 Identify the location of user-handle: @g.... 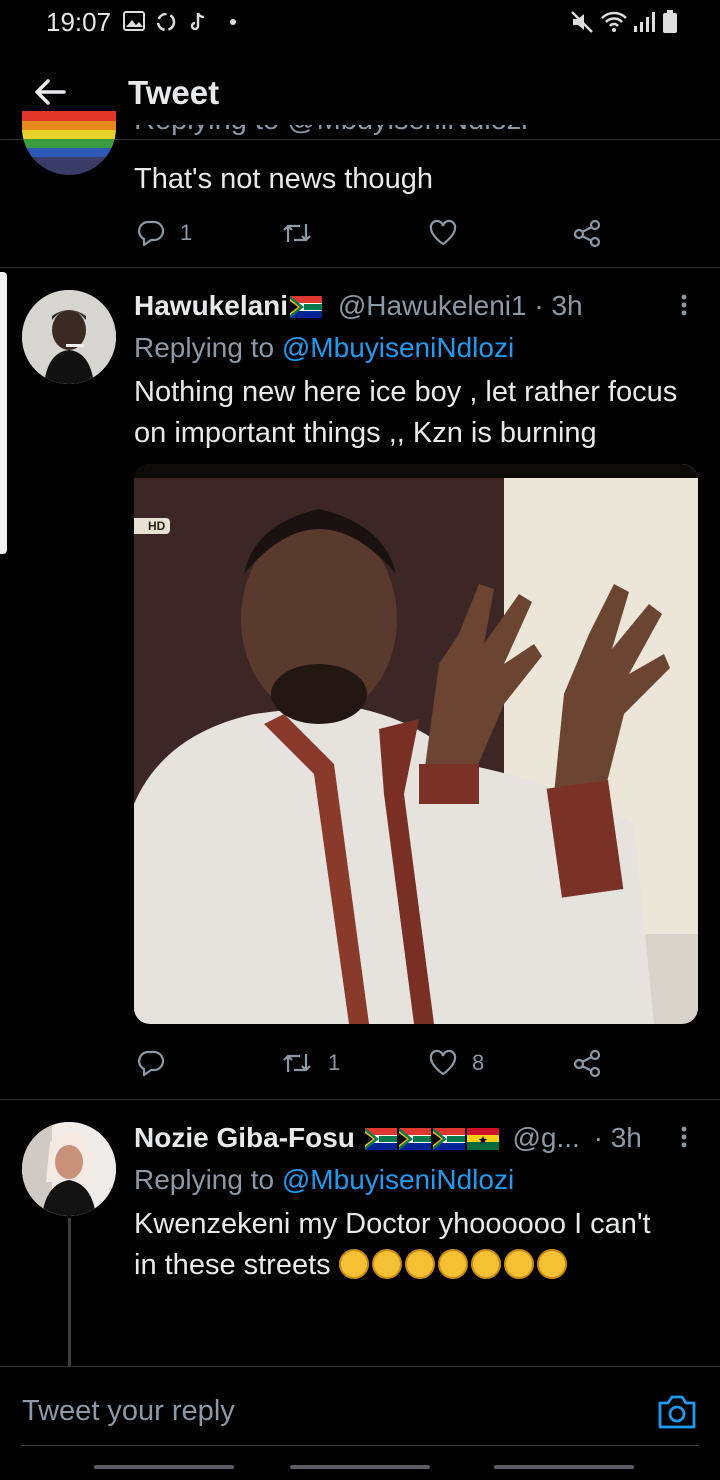
(545, 1137).